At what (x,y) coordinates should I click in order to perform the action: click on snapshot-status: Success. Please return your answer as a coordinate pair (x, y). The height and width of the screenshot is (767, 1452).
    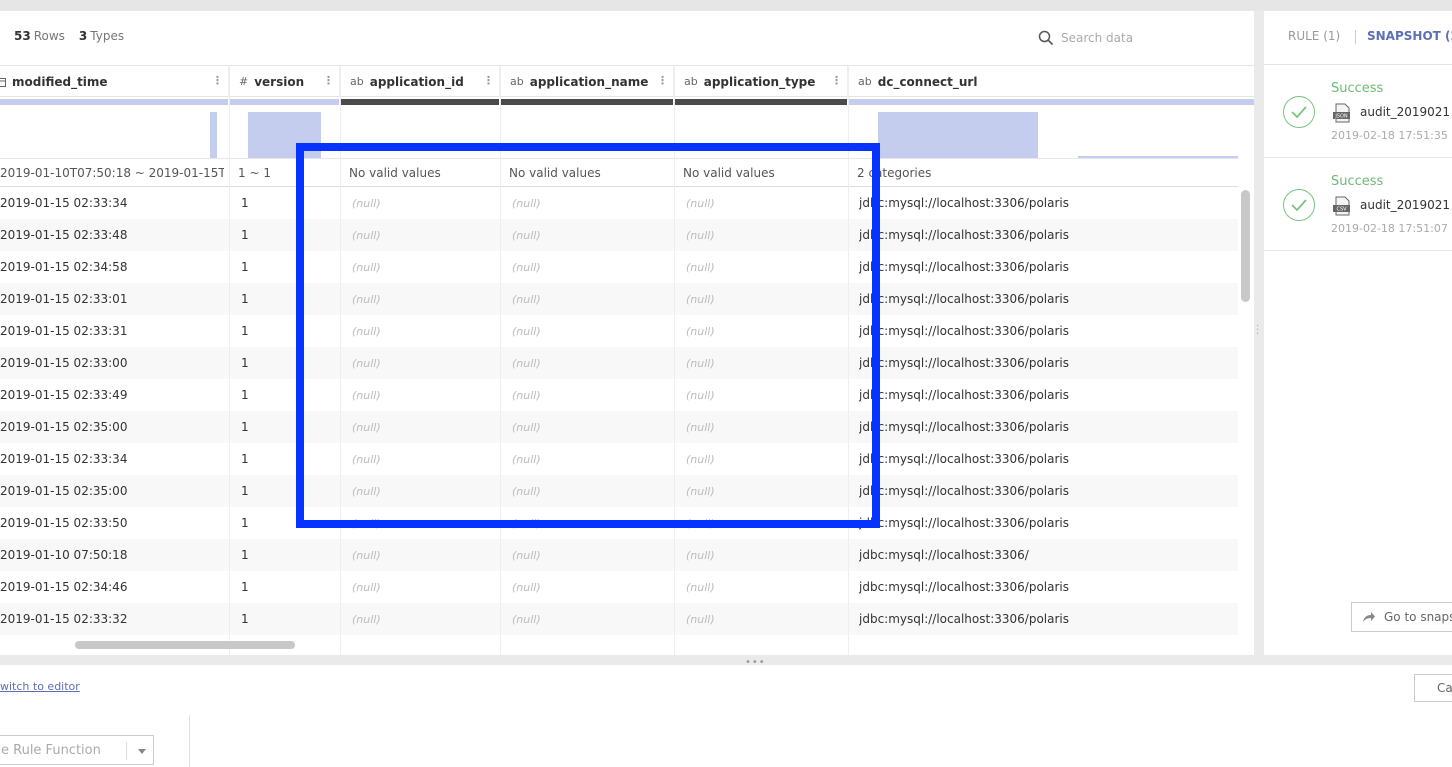
    Looking at the image, I should click on (1357, 181).